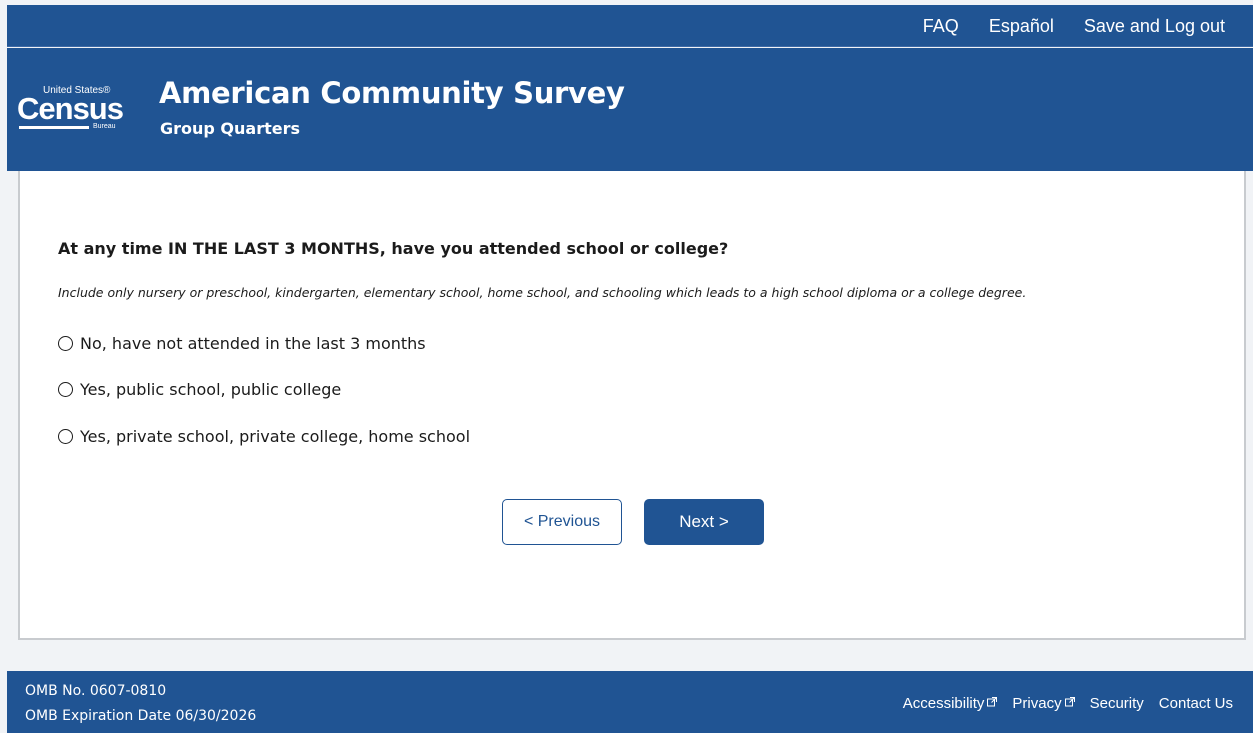 This screenshot has width=1253, height=733. I want to click on accessibility-label: Accessibility, so click(943, 703).